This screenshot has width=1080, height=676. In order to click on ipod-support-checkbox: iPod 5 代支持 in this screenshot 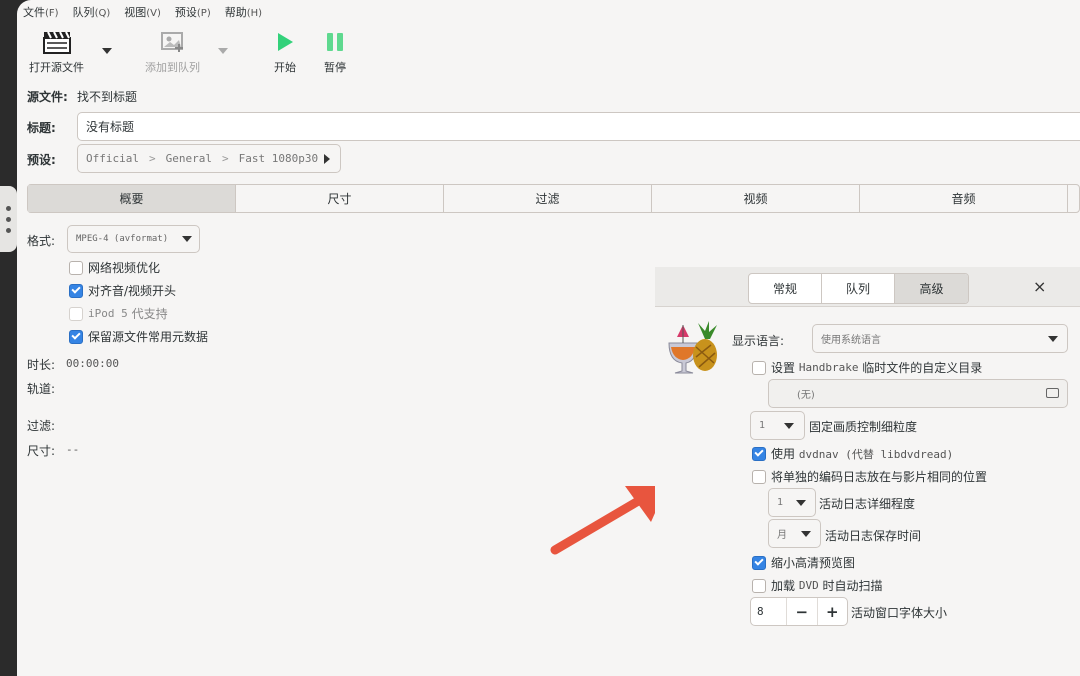, I will do `click(118, 313)`.